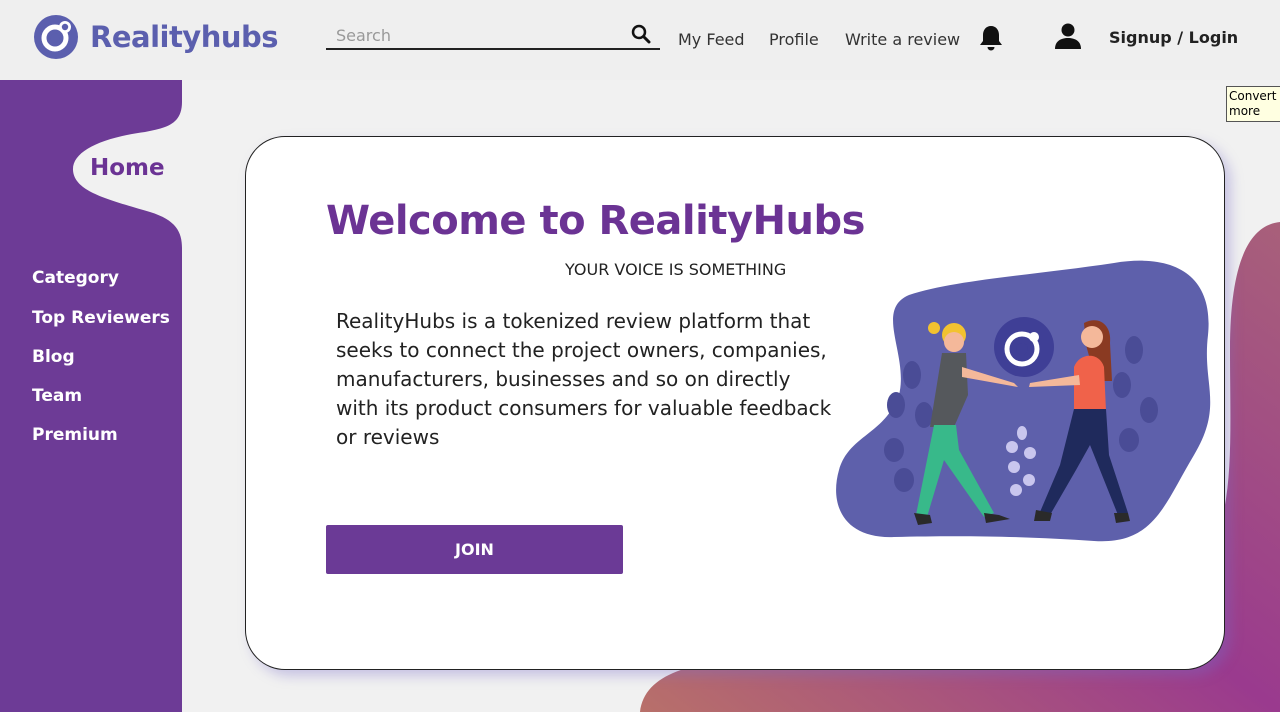 The height and width of the screenshot is (712, 1280). I want to click on brand-name: Realityhubs, so click(184, 37).